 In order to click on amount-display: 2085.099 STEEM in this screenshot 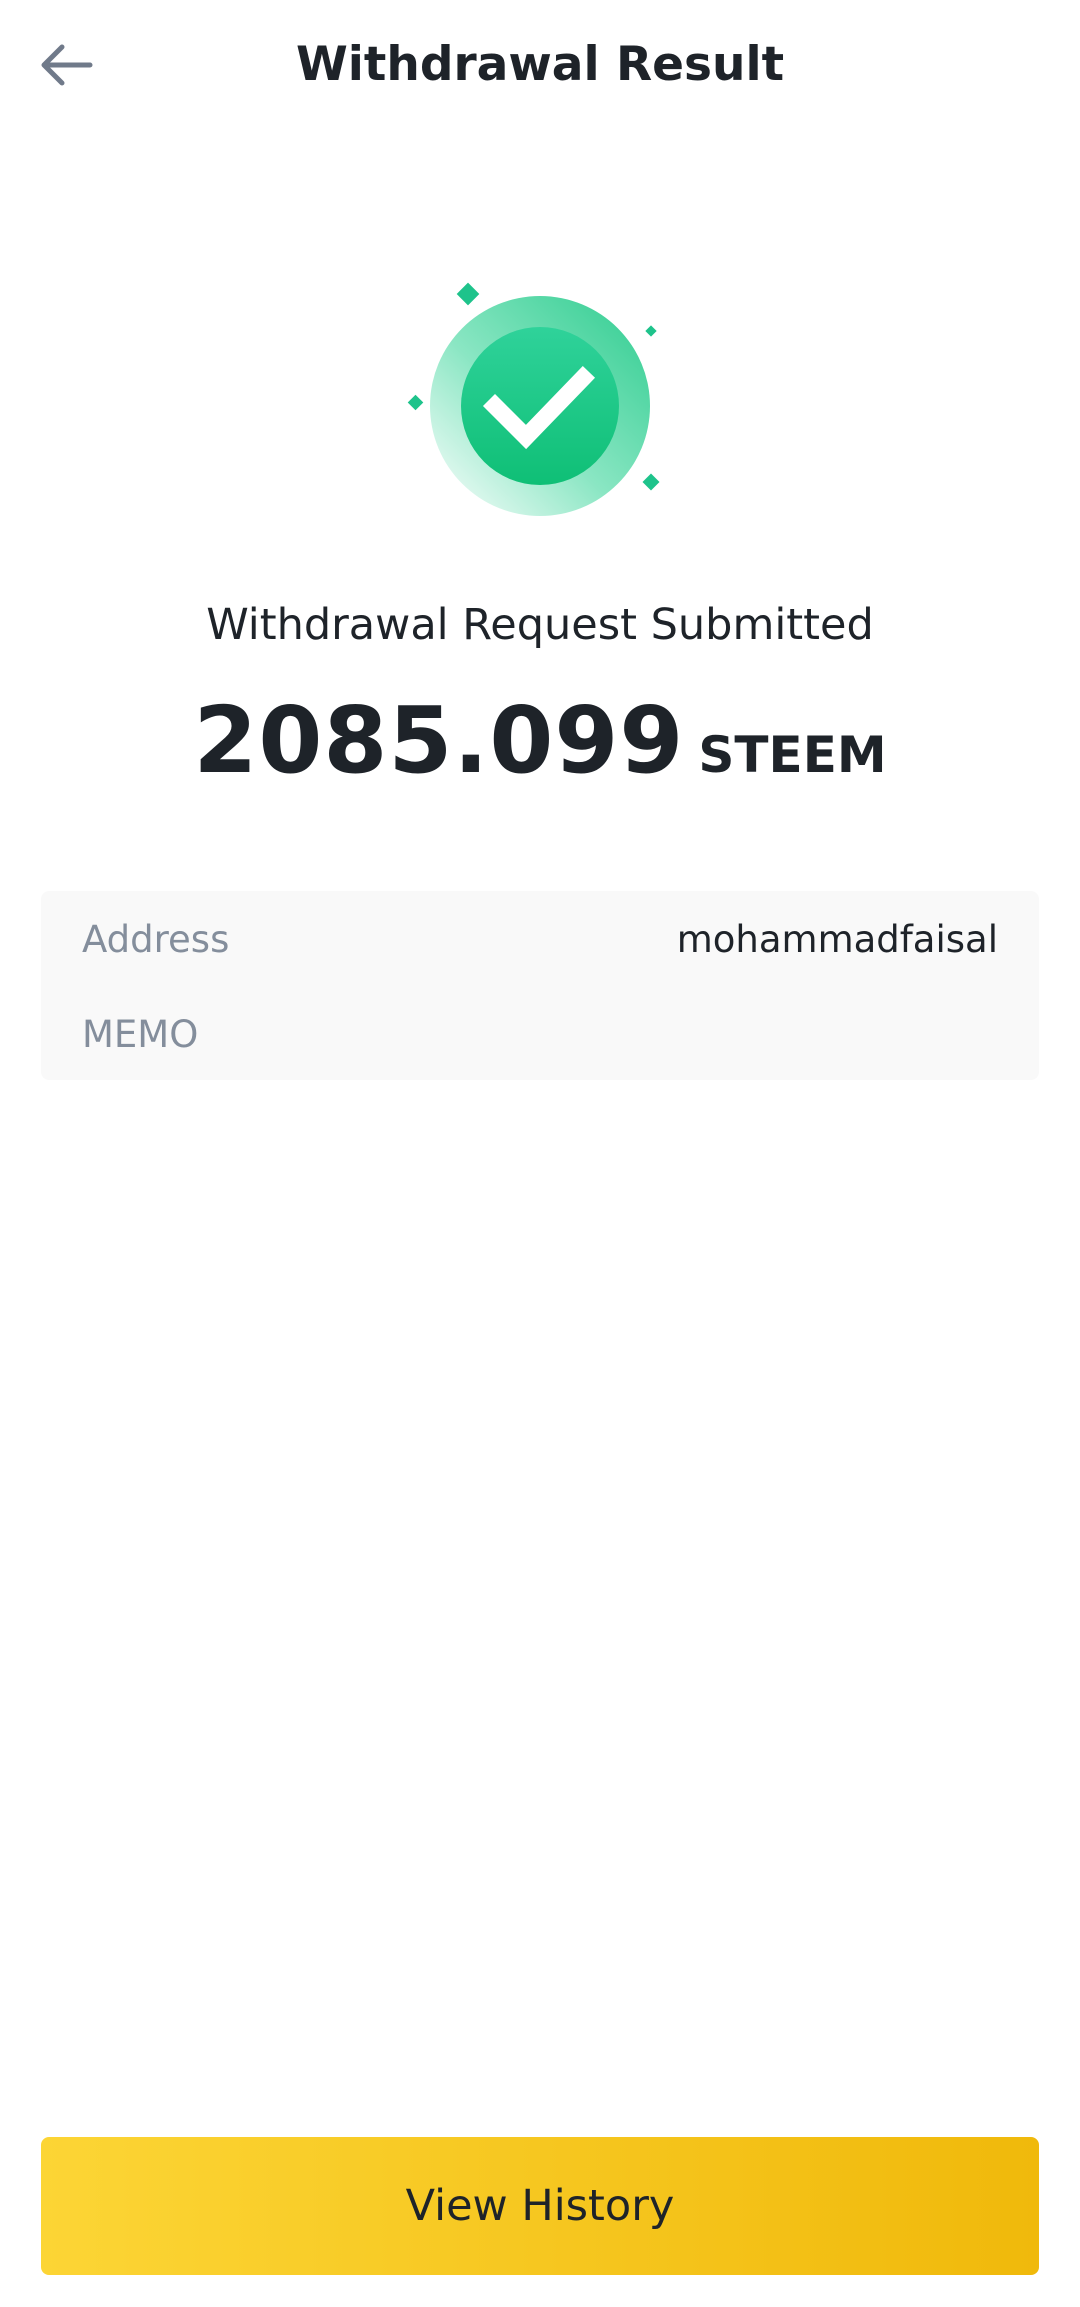, I will do `click(540, 741)`.